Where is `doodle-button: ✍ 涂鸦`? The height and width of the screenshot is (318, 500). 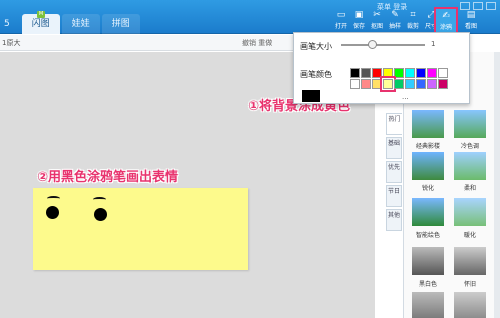 doodle-button: ✍ 涂鸦 is located at coordinates (446, 21).